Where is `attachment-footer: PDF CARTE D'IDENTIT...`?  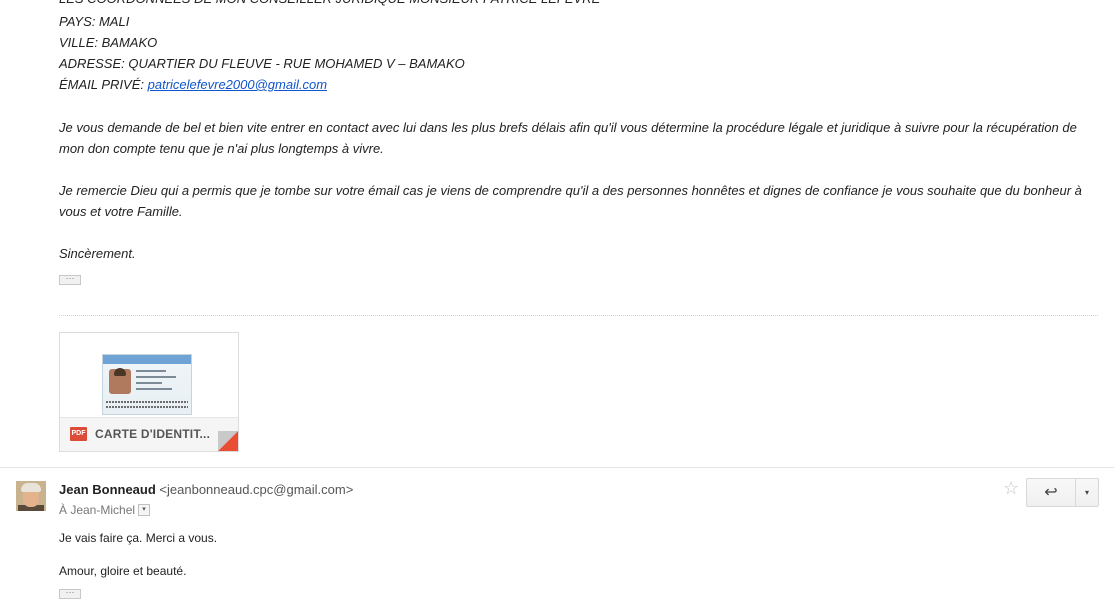 attachment-footer: PDF CARTE D'IDENTIT... is located at coordinates (149, 434).